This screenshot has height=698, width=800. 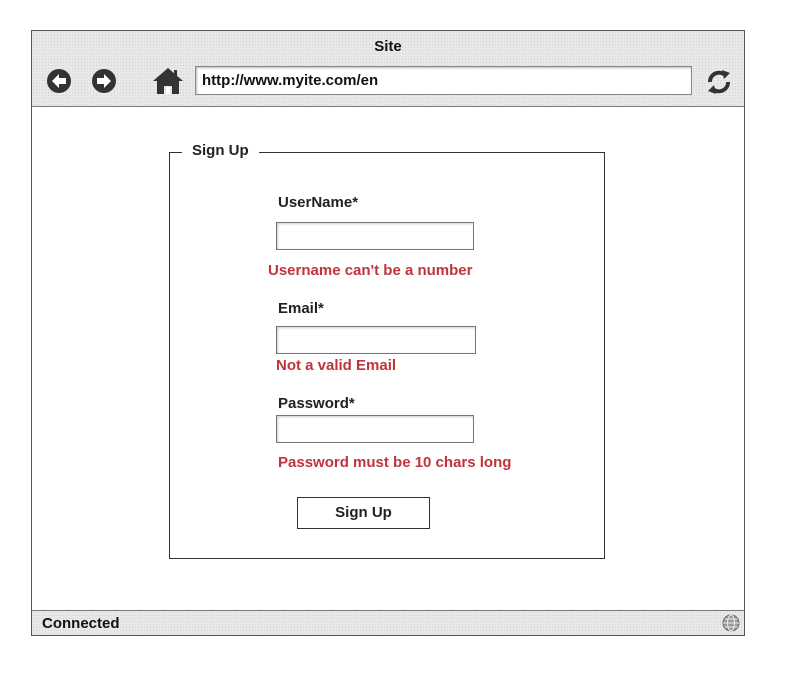 I want to click on username-label: UserName*, so click(x=318, y=202).